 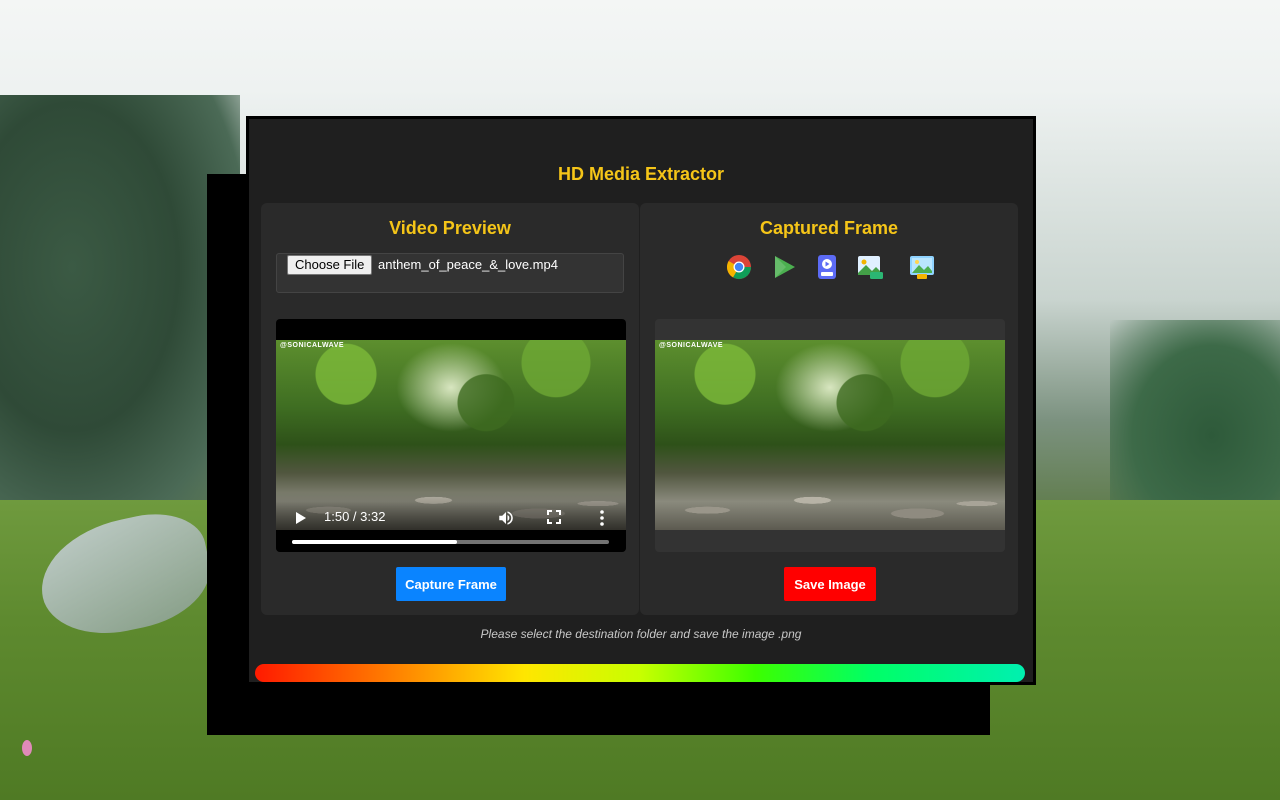 I want to click on volume-icon, so click(x=506, y=518).